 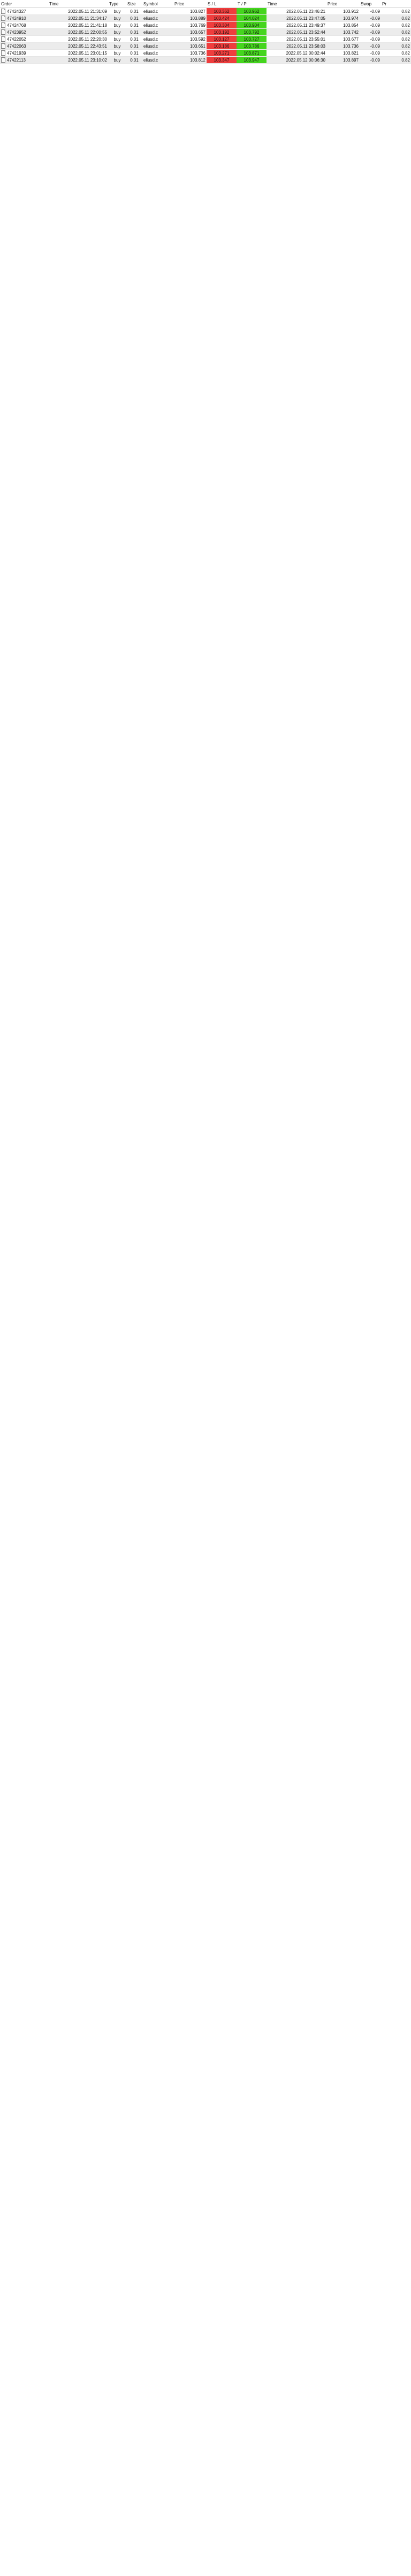 I want to click on order-cell-inner: 47422063, so click(x=24, y=46).